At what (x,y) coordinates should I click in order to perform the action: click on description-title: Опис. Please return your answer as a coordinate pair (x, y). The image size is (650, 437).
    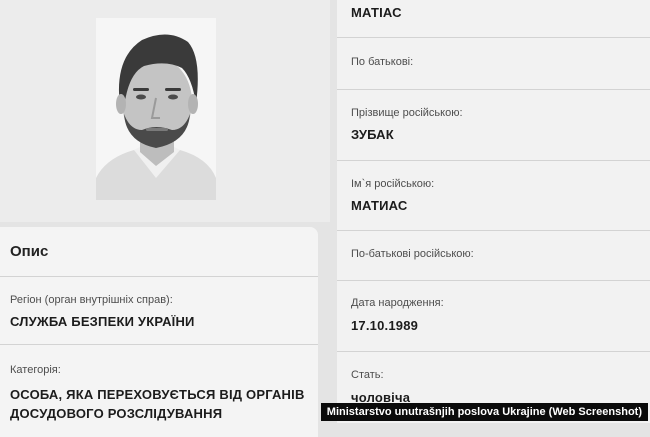
    Looking at the image, I should click on (29, 251).